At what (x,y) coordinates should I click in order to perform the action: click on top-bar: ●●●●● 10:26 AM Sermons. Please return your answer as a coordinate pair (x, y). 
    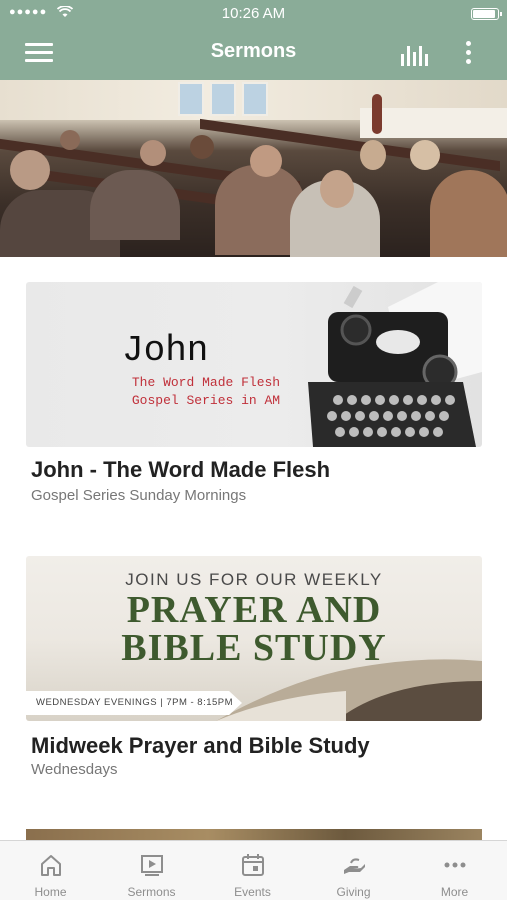
    Looking at the image, I should click on (253, 40).